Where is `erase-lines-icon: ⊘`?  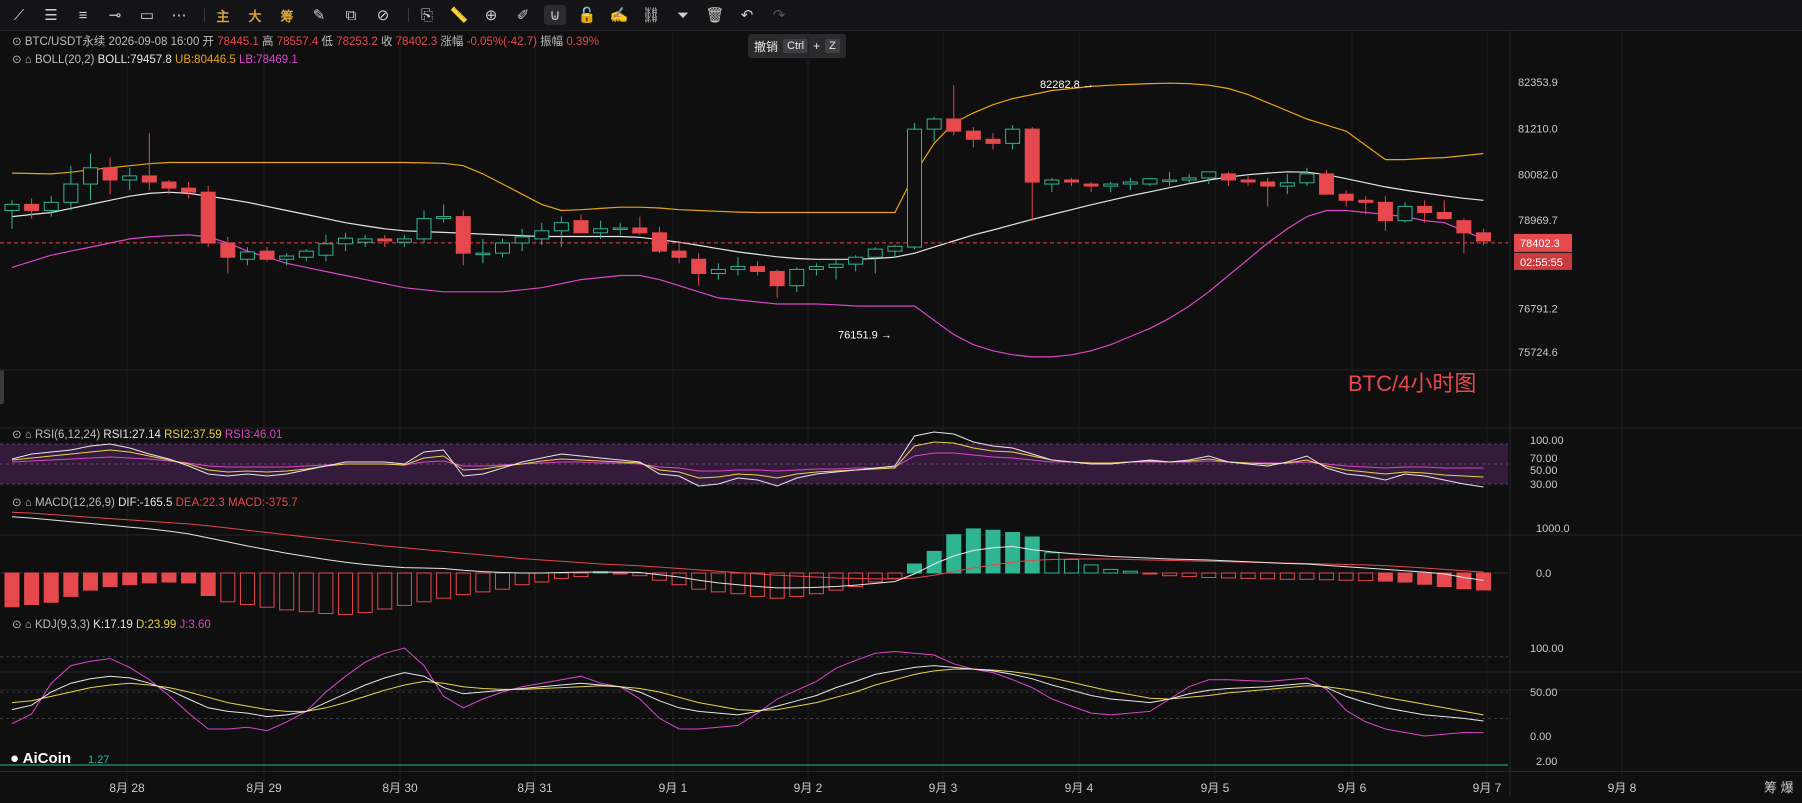 erase-lines-icon: ⊘ is located at coordinates (383, 15).